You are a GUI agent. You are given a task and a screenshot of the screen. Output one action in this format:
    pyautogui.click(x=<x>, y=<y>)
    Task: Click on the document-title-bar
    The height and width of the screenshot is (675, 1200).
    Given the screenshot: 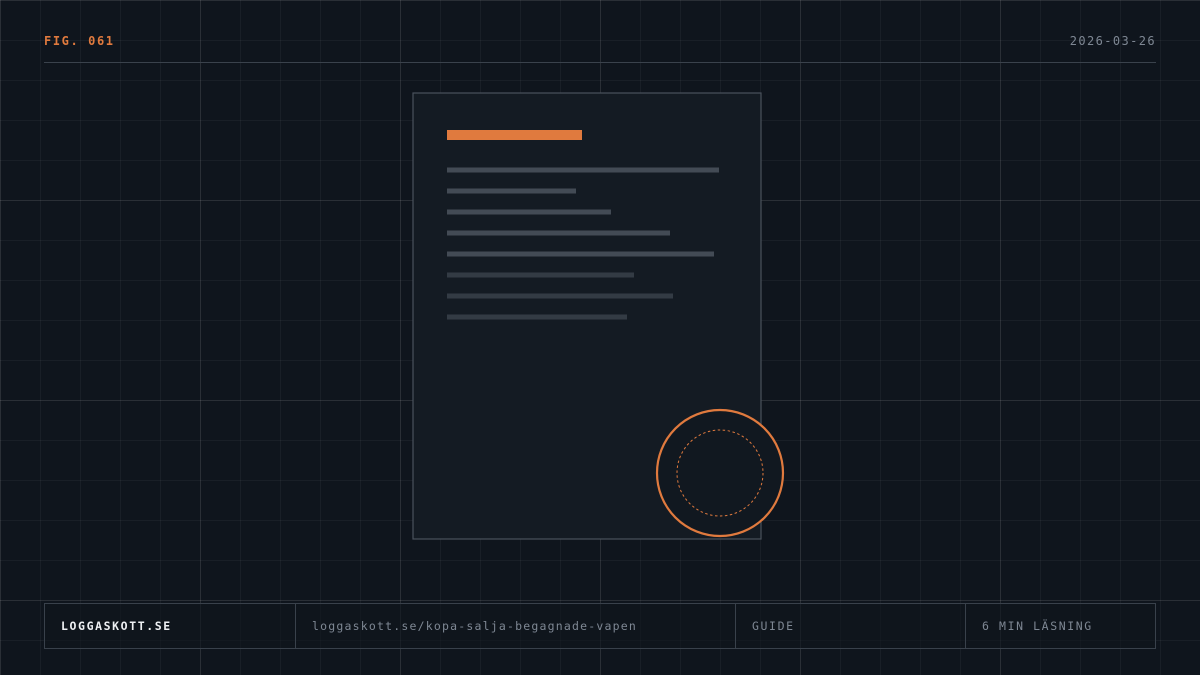 What is the action you would take?
    pyautogui.click(x=514, y=135)
    